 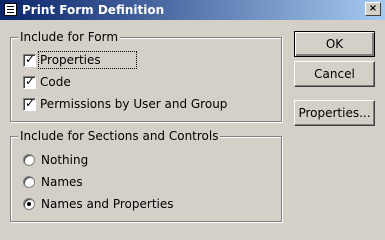 What do you see at coordinates (64, 160) in the screenshot?
I see `nothing-radio-label: Nothing` at bounding box center [64, 160].